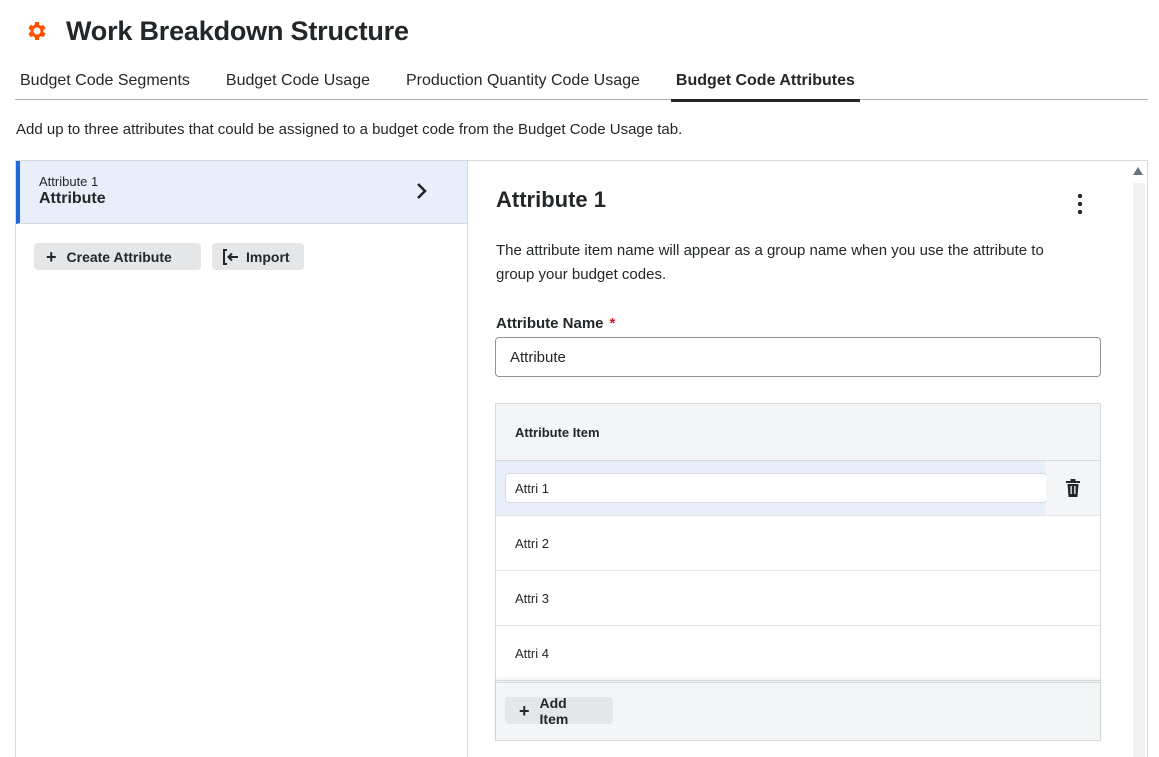 This screenshot has height=757, width=1159. Describe the element at coordinates (69, 181) in the screenshot. I see `attribute-caption: Attribute 1` at that location.